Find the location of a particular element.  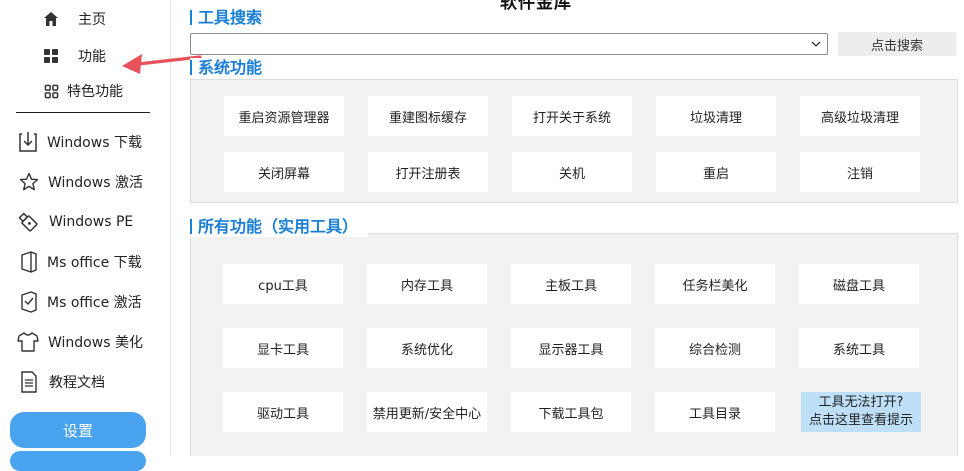

sidebar-item-label: Ms office 激活 is located at coordinates (94, 303).